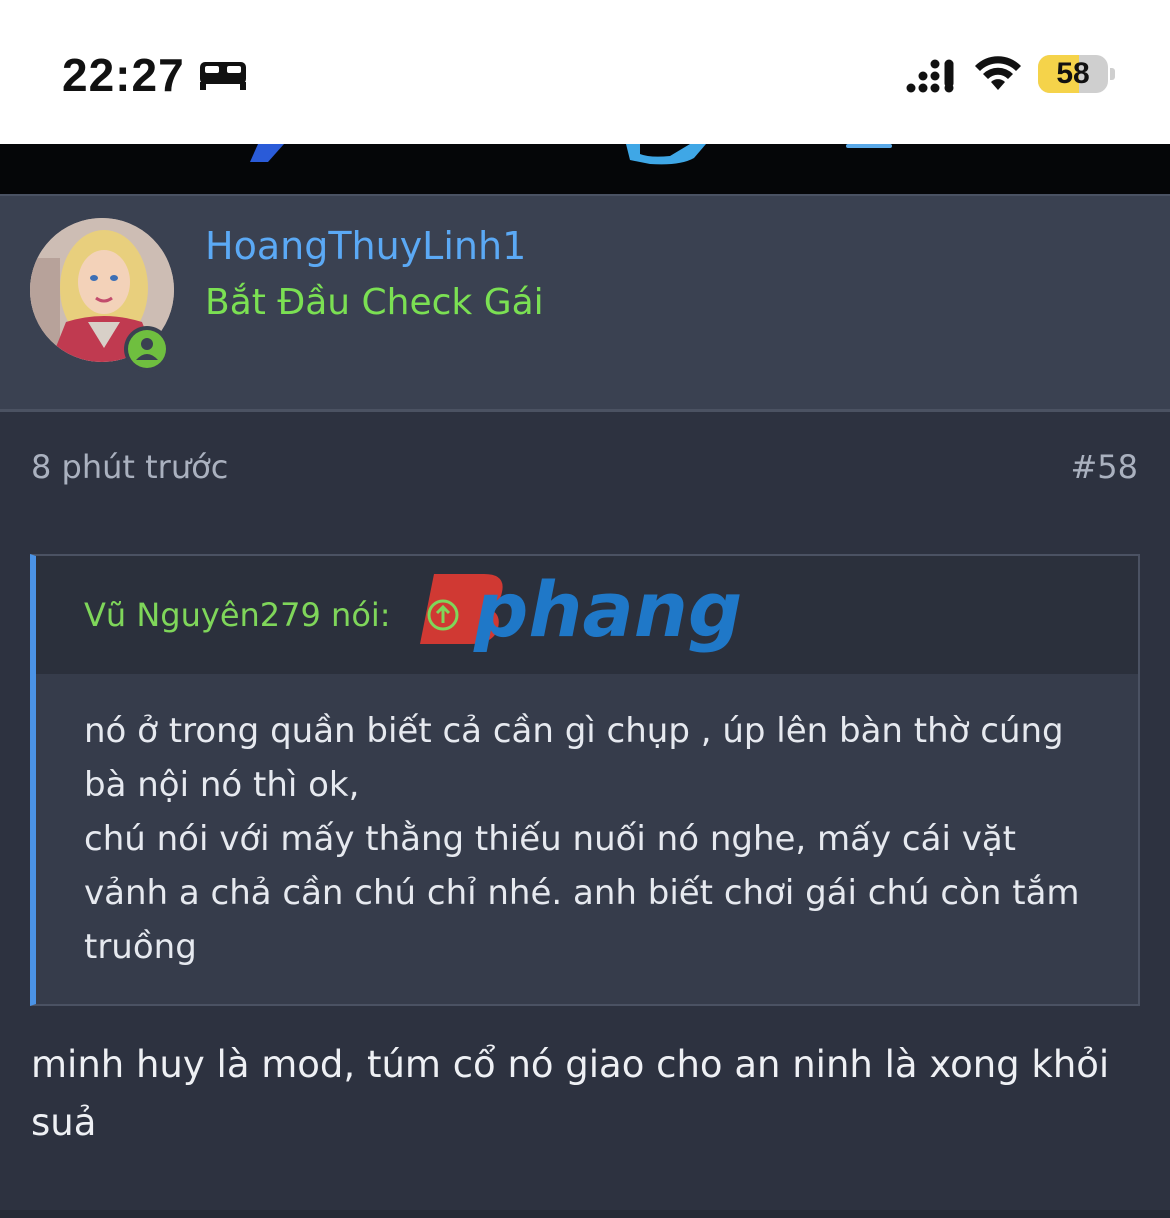  I want to click on status-time: 22:27, so click(123, 75).